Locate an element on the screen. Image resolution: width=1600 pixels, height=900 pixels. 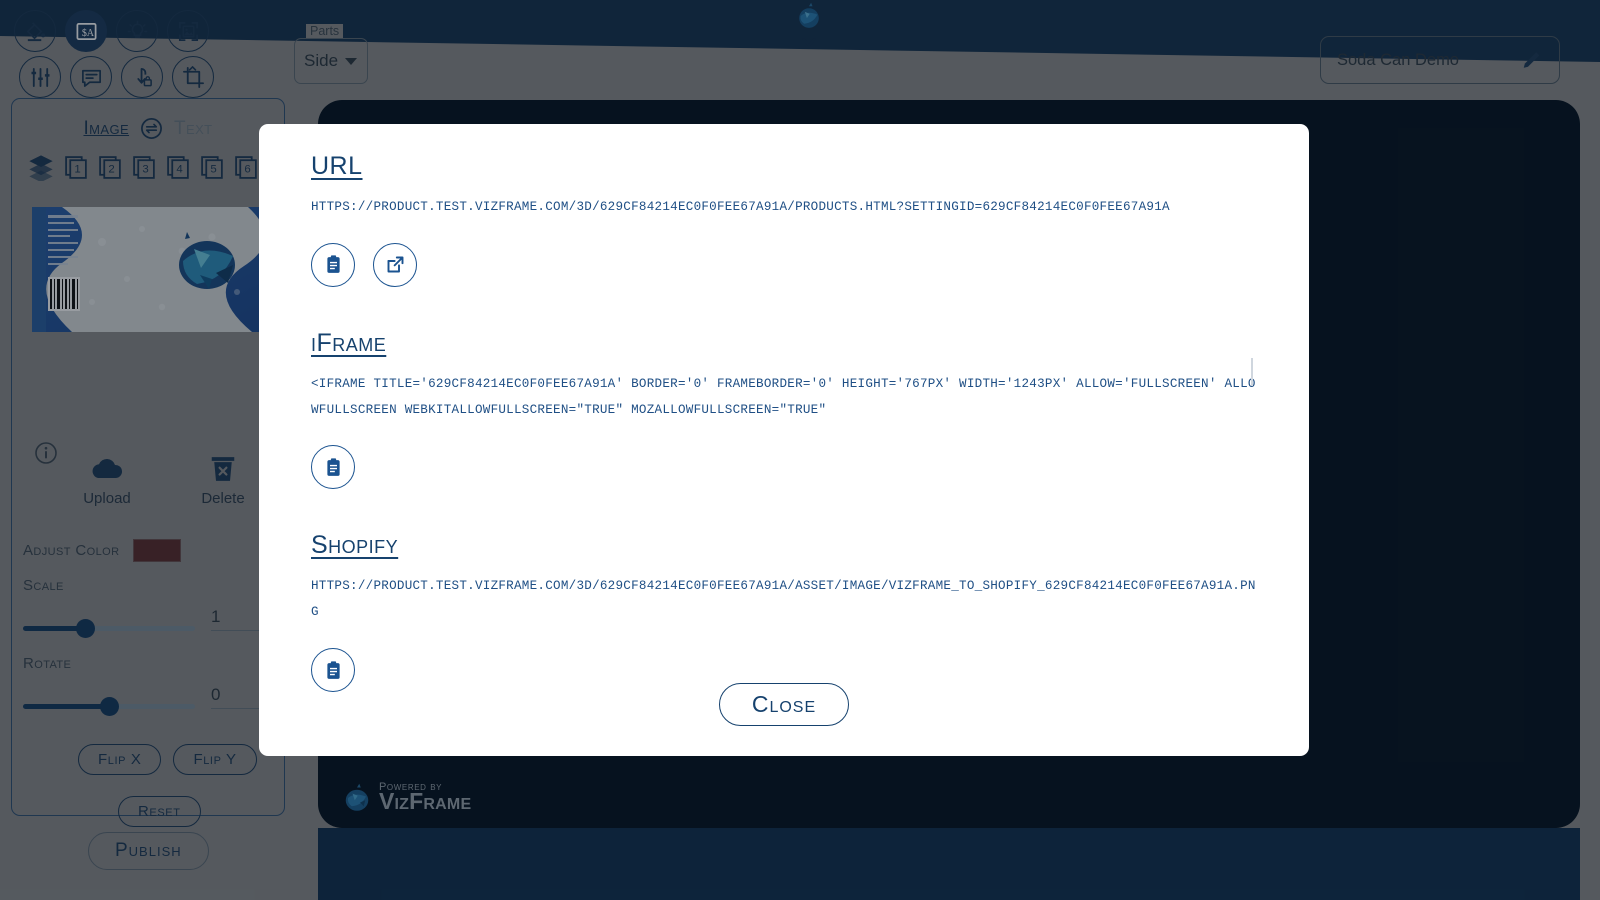
external-link-icon is located at coordinates (395, 264).